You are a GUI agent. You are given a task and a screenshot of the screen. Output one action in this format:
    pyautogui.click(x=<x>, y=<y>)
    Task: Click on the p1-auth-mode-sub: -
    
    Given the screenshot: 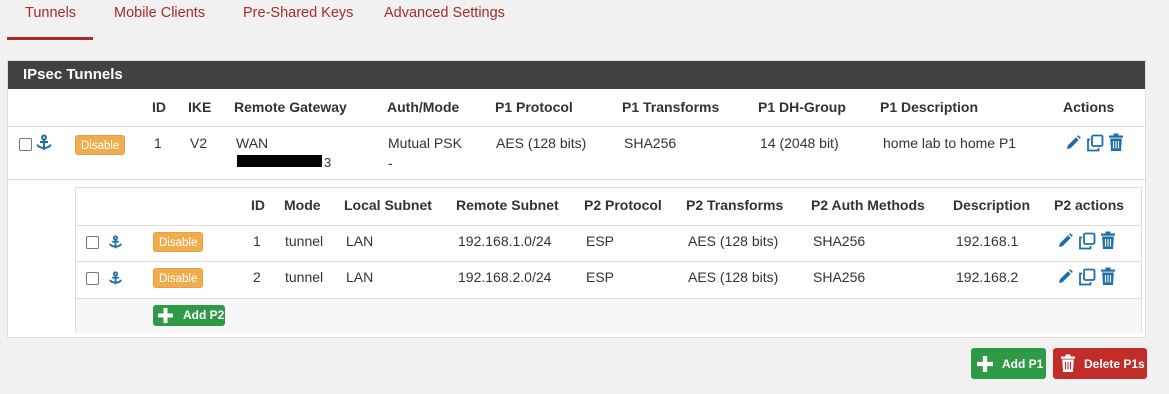 What is the action you would take?
    pyautogui.click(x=390, y=163)
    